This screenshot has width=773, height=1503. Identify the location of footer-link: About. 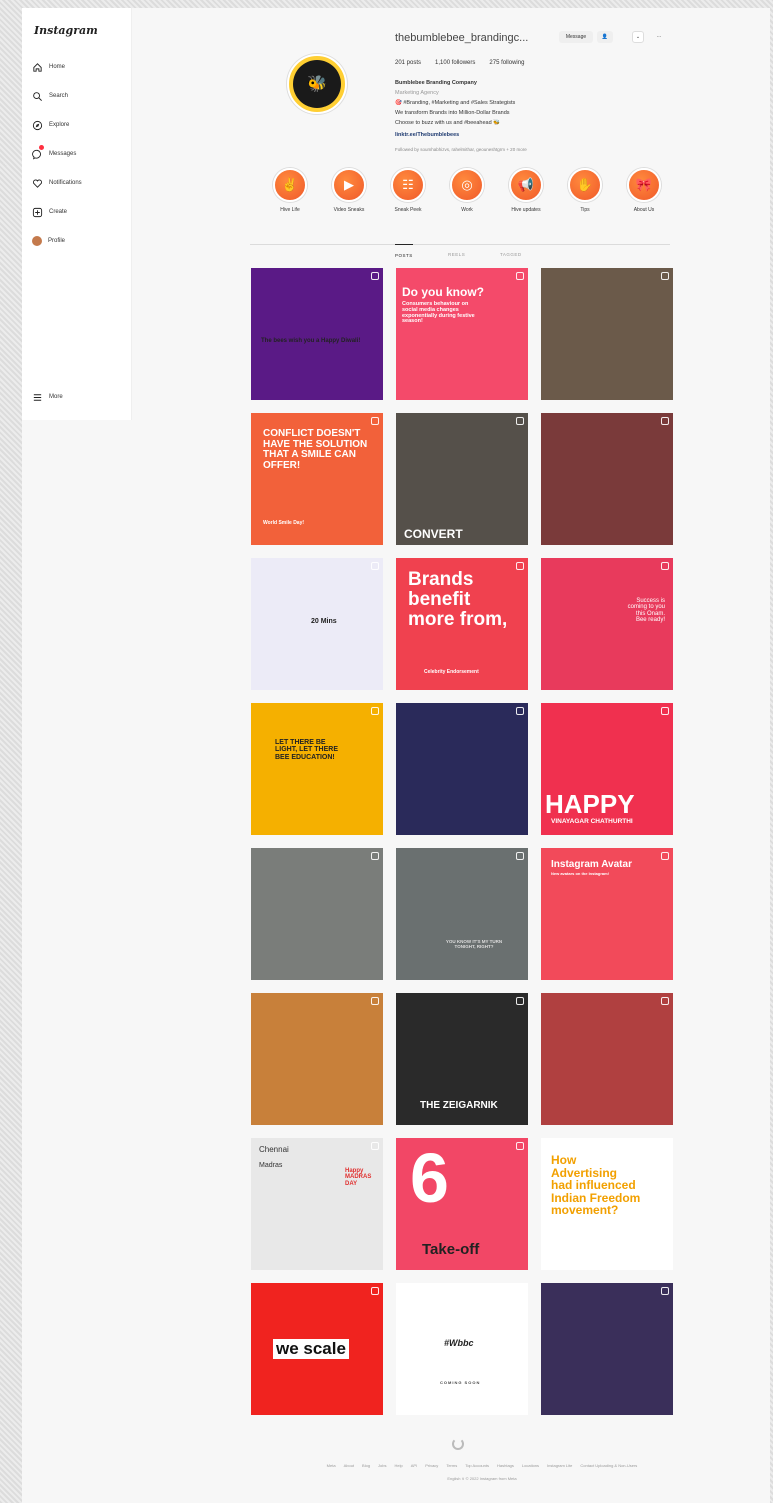
(349, 1465).